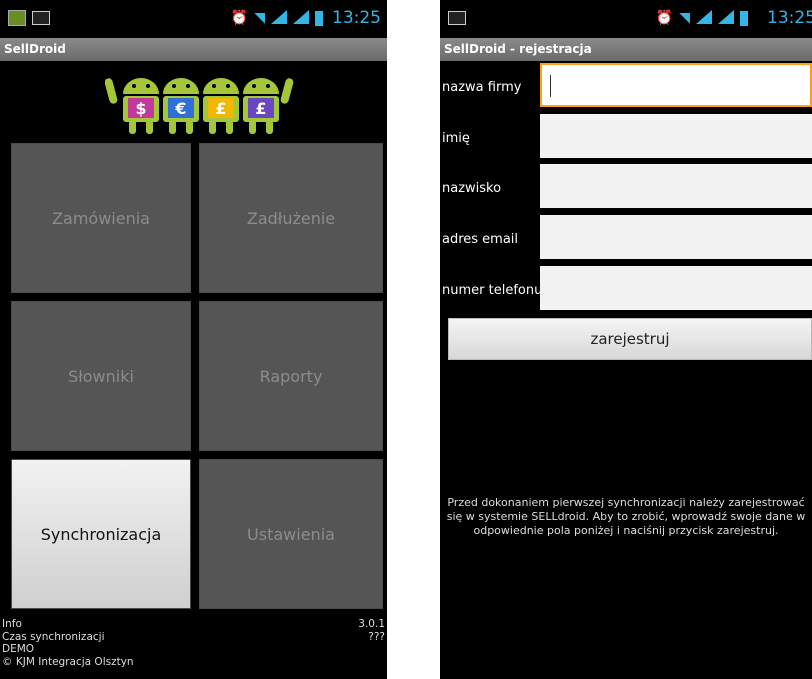 The height and width of the screenshot is (679, 812). Describe the element at coordinates (371, 624) in the screenshot. I see `version: 3.0.1` at that location.